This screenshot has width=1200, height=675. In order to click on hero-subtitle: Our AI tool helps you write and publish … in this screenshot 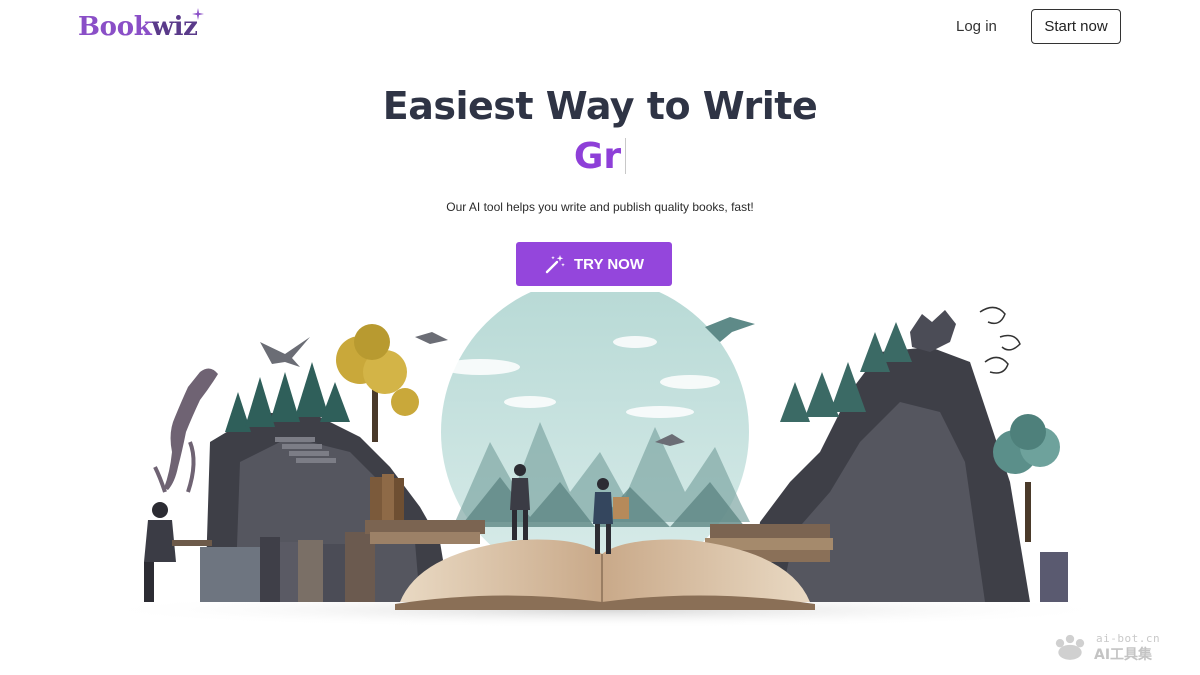, I will do `click(600, 207)`.